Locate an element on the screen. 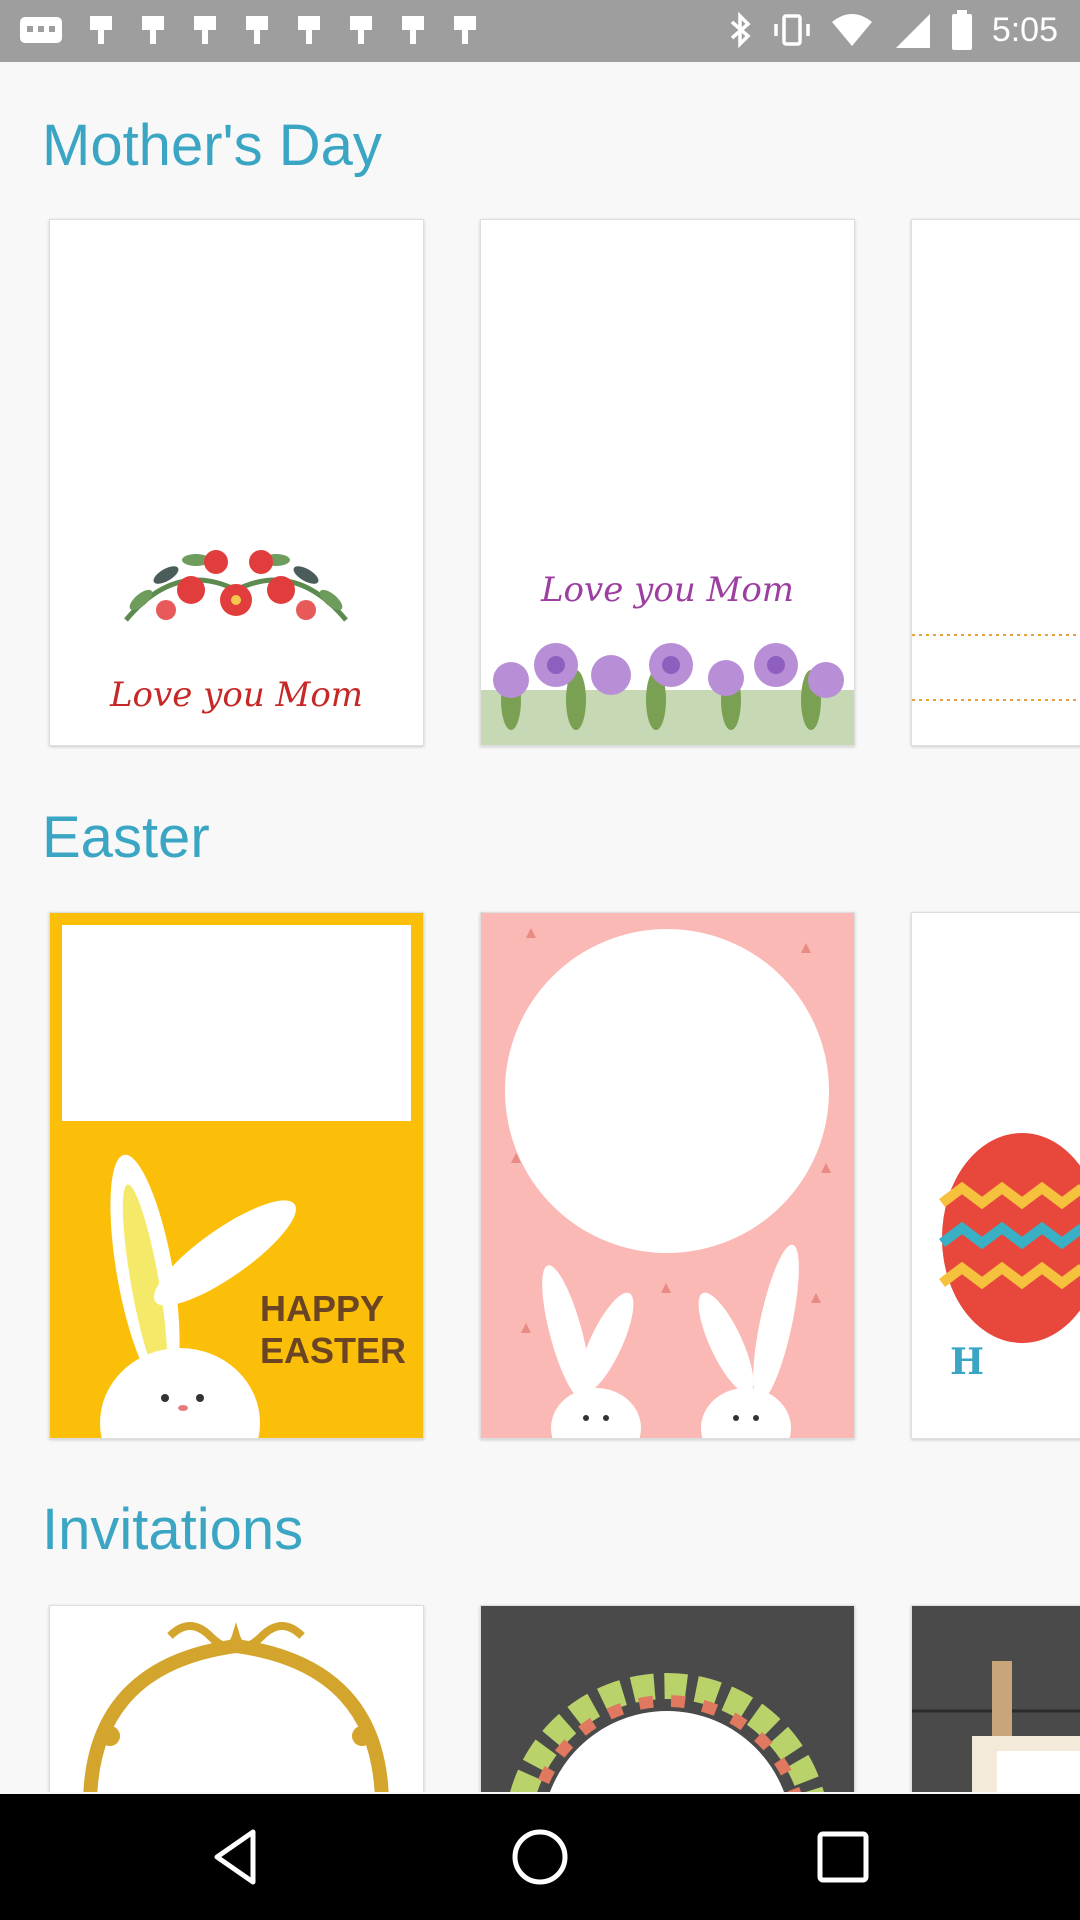 The width and height of the screenshot is (1080, 1920). leaf-wreath-illustration is located at coordinates (667, 1732).